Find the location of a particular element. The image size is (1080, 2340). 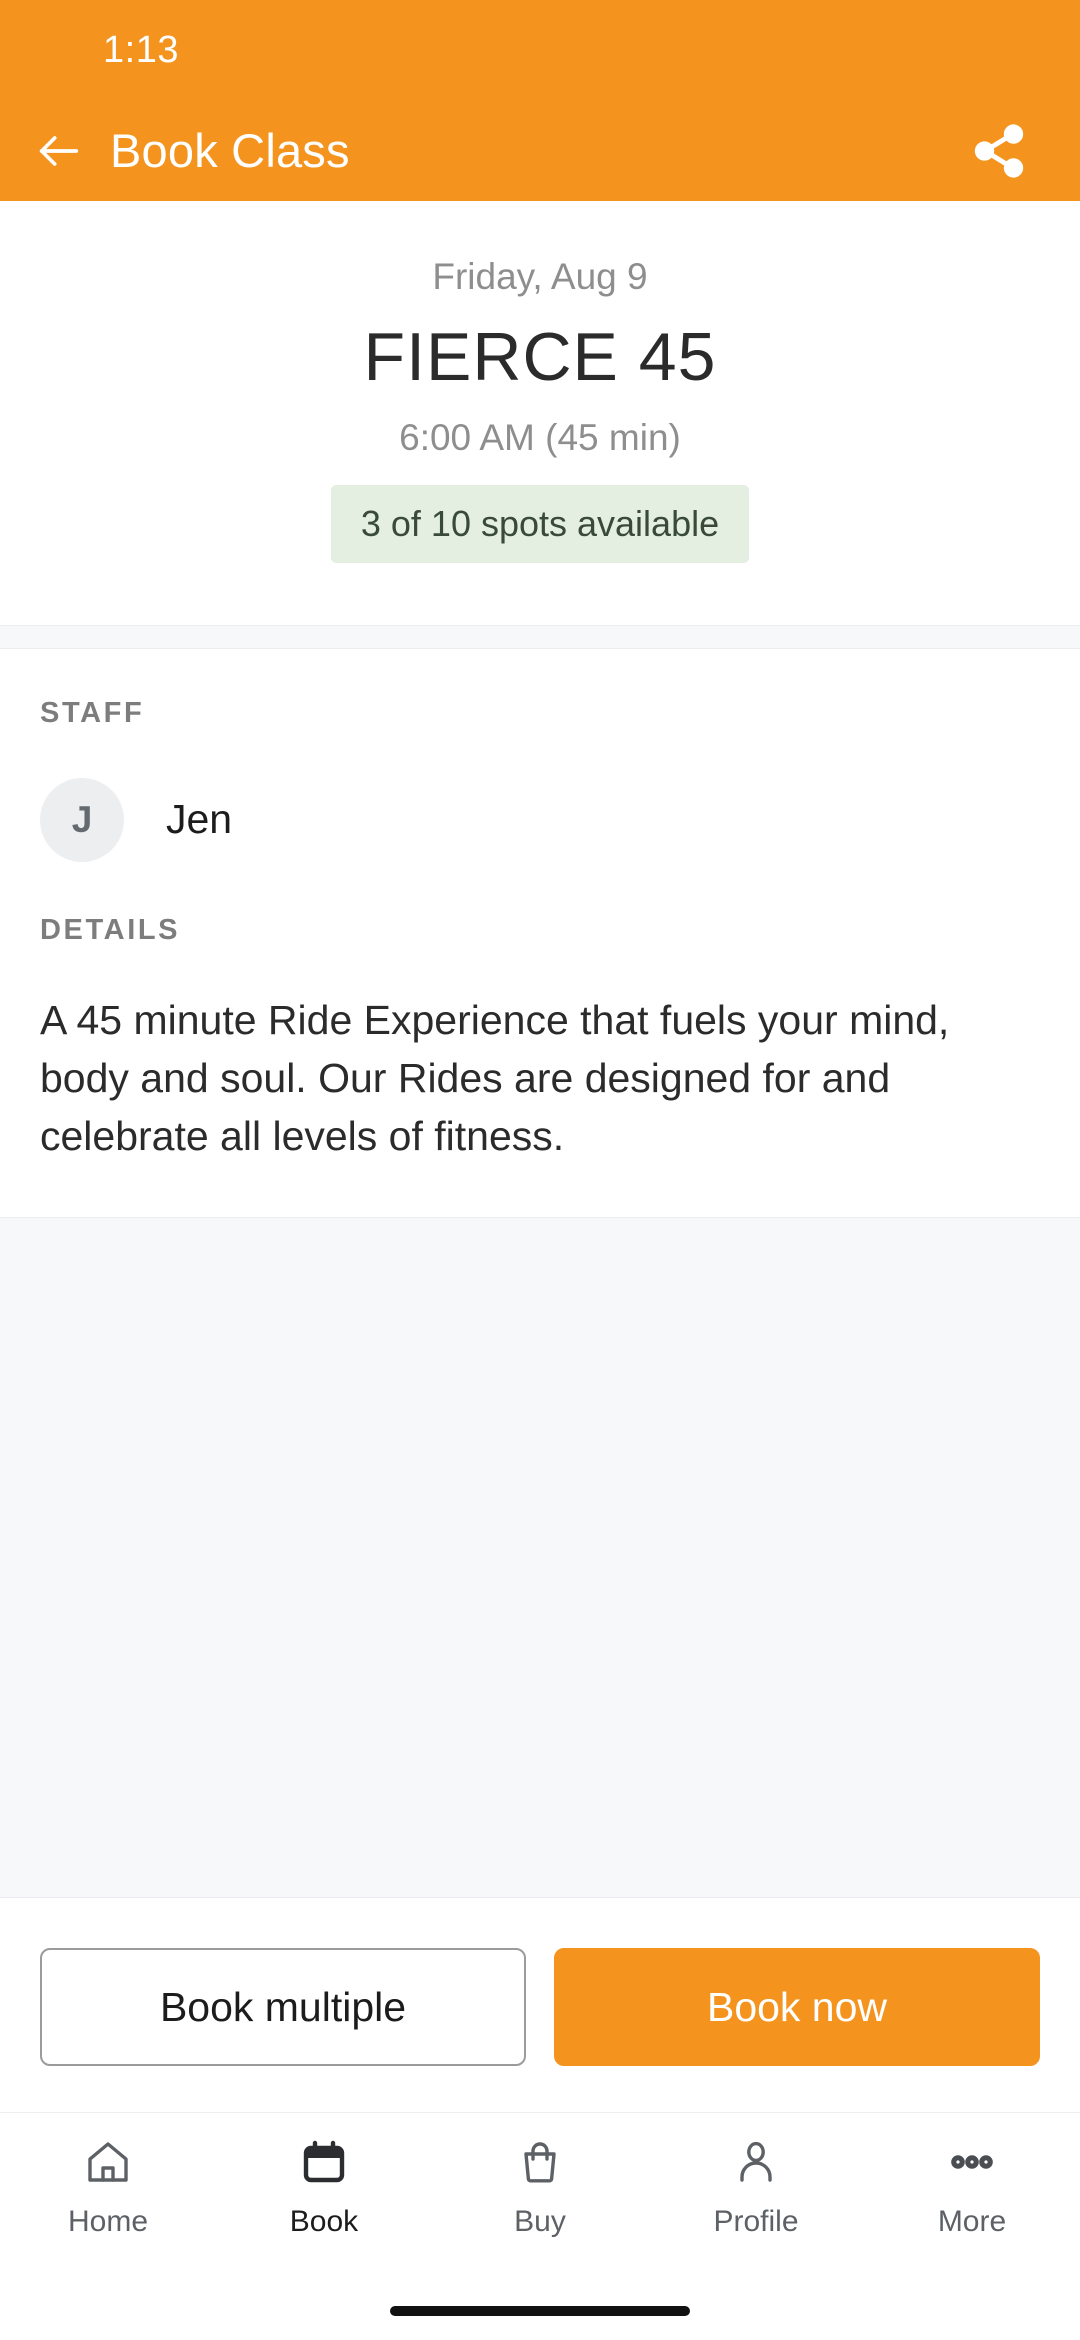

share-icon is located at coordinates (999, 151).